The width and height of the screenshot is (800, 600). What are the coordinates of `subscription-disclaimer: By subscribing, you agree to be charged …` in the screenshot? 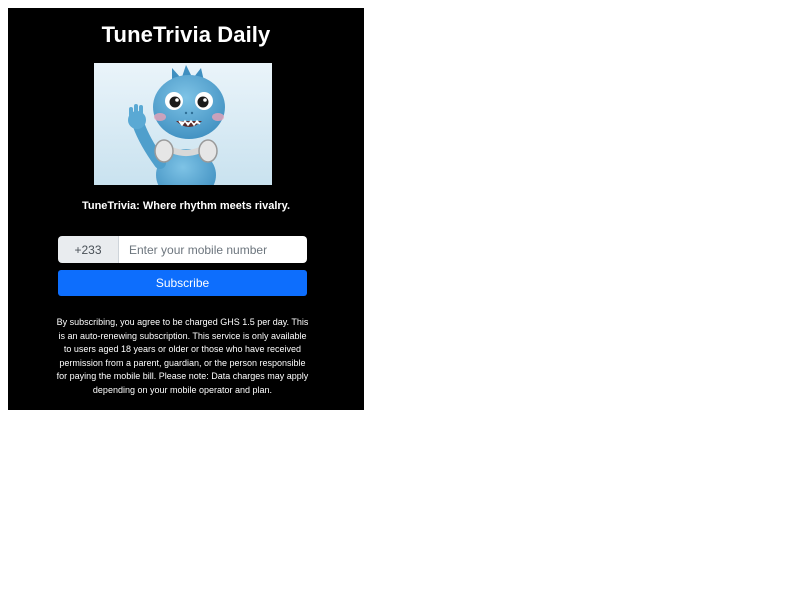 It's located at (182, 356).